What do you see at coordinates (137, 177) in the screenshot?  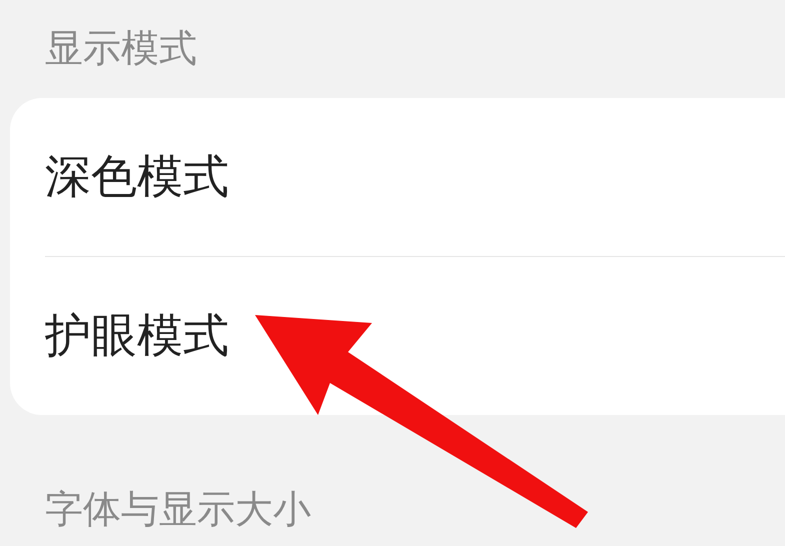 I see `setting-label: 深色模式` at bounding box center [137, 177].